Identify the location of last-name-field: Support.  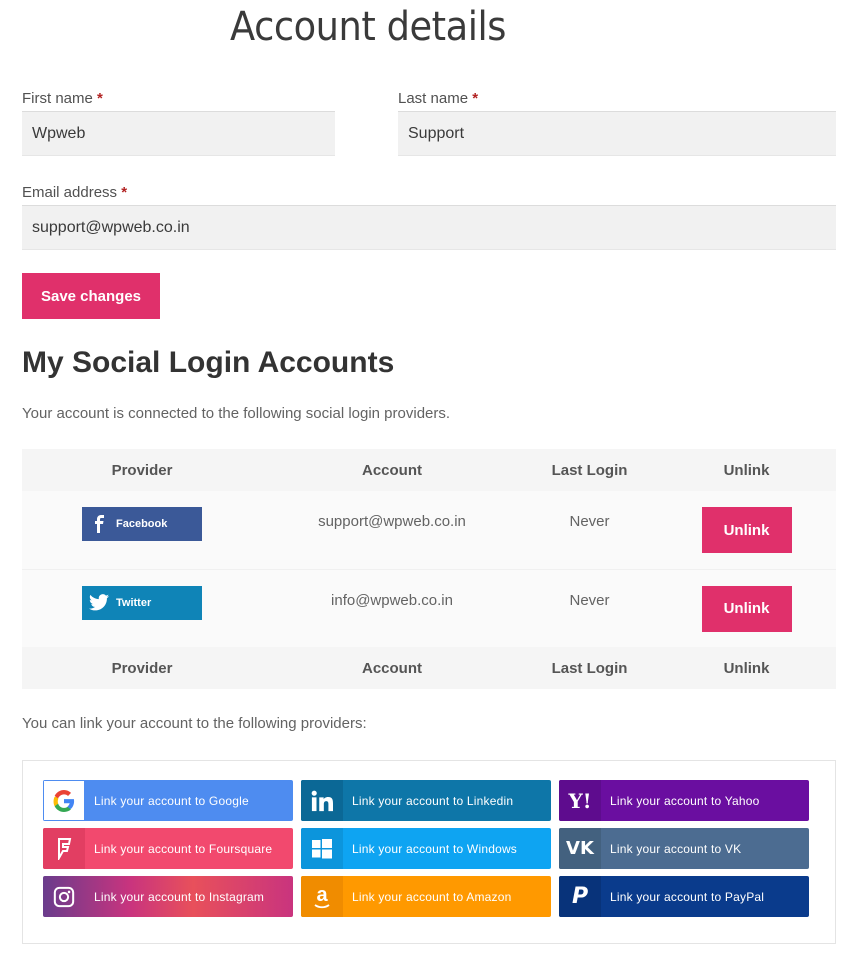
(617, 133).